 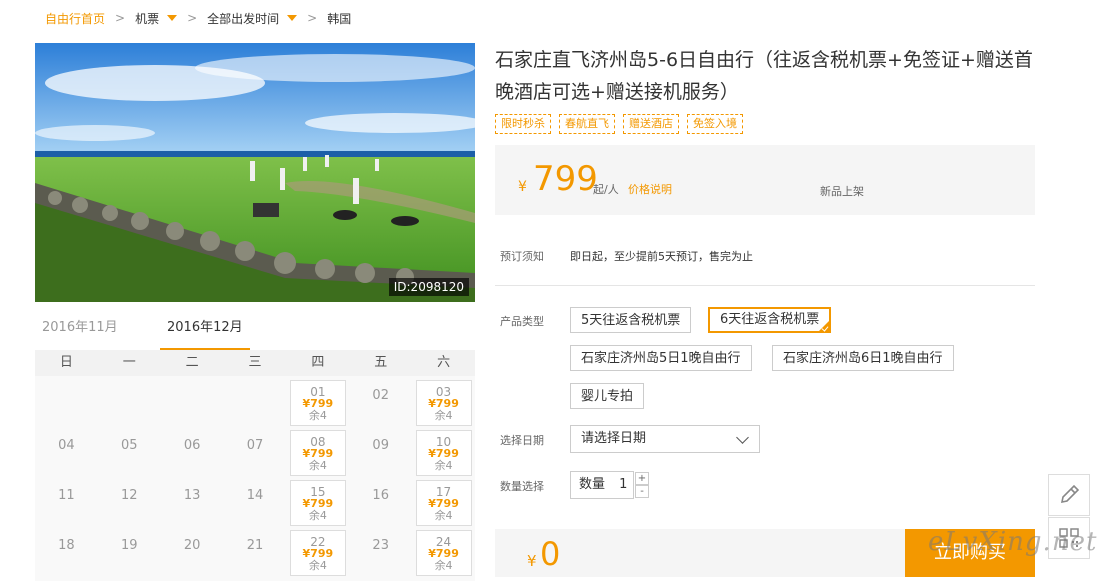 What do you see at coordinates (66, 445) in the screenshot?
I see `day-number: 04` at bounding box center [66, 445].